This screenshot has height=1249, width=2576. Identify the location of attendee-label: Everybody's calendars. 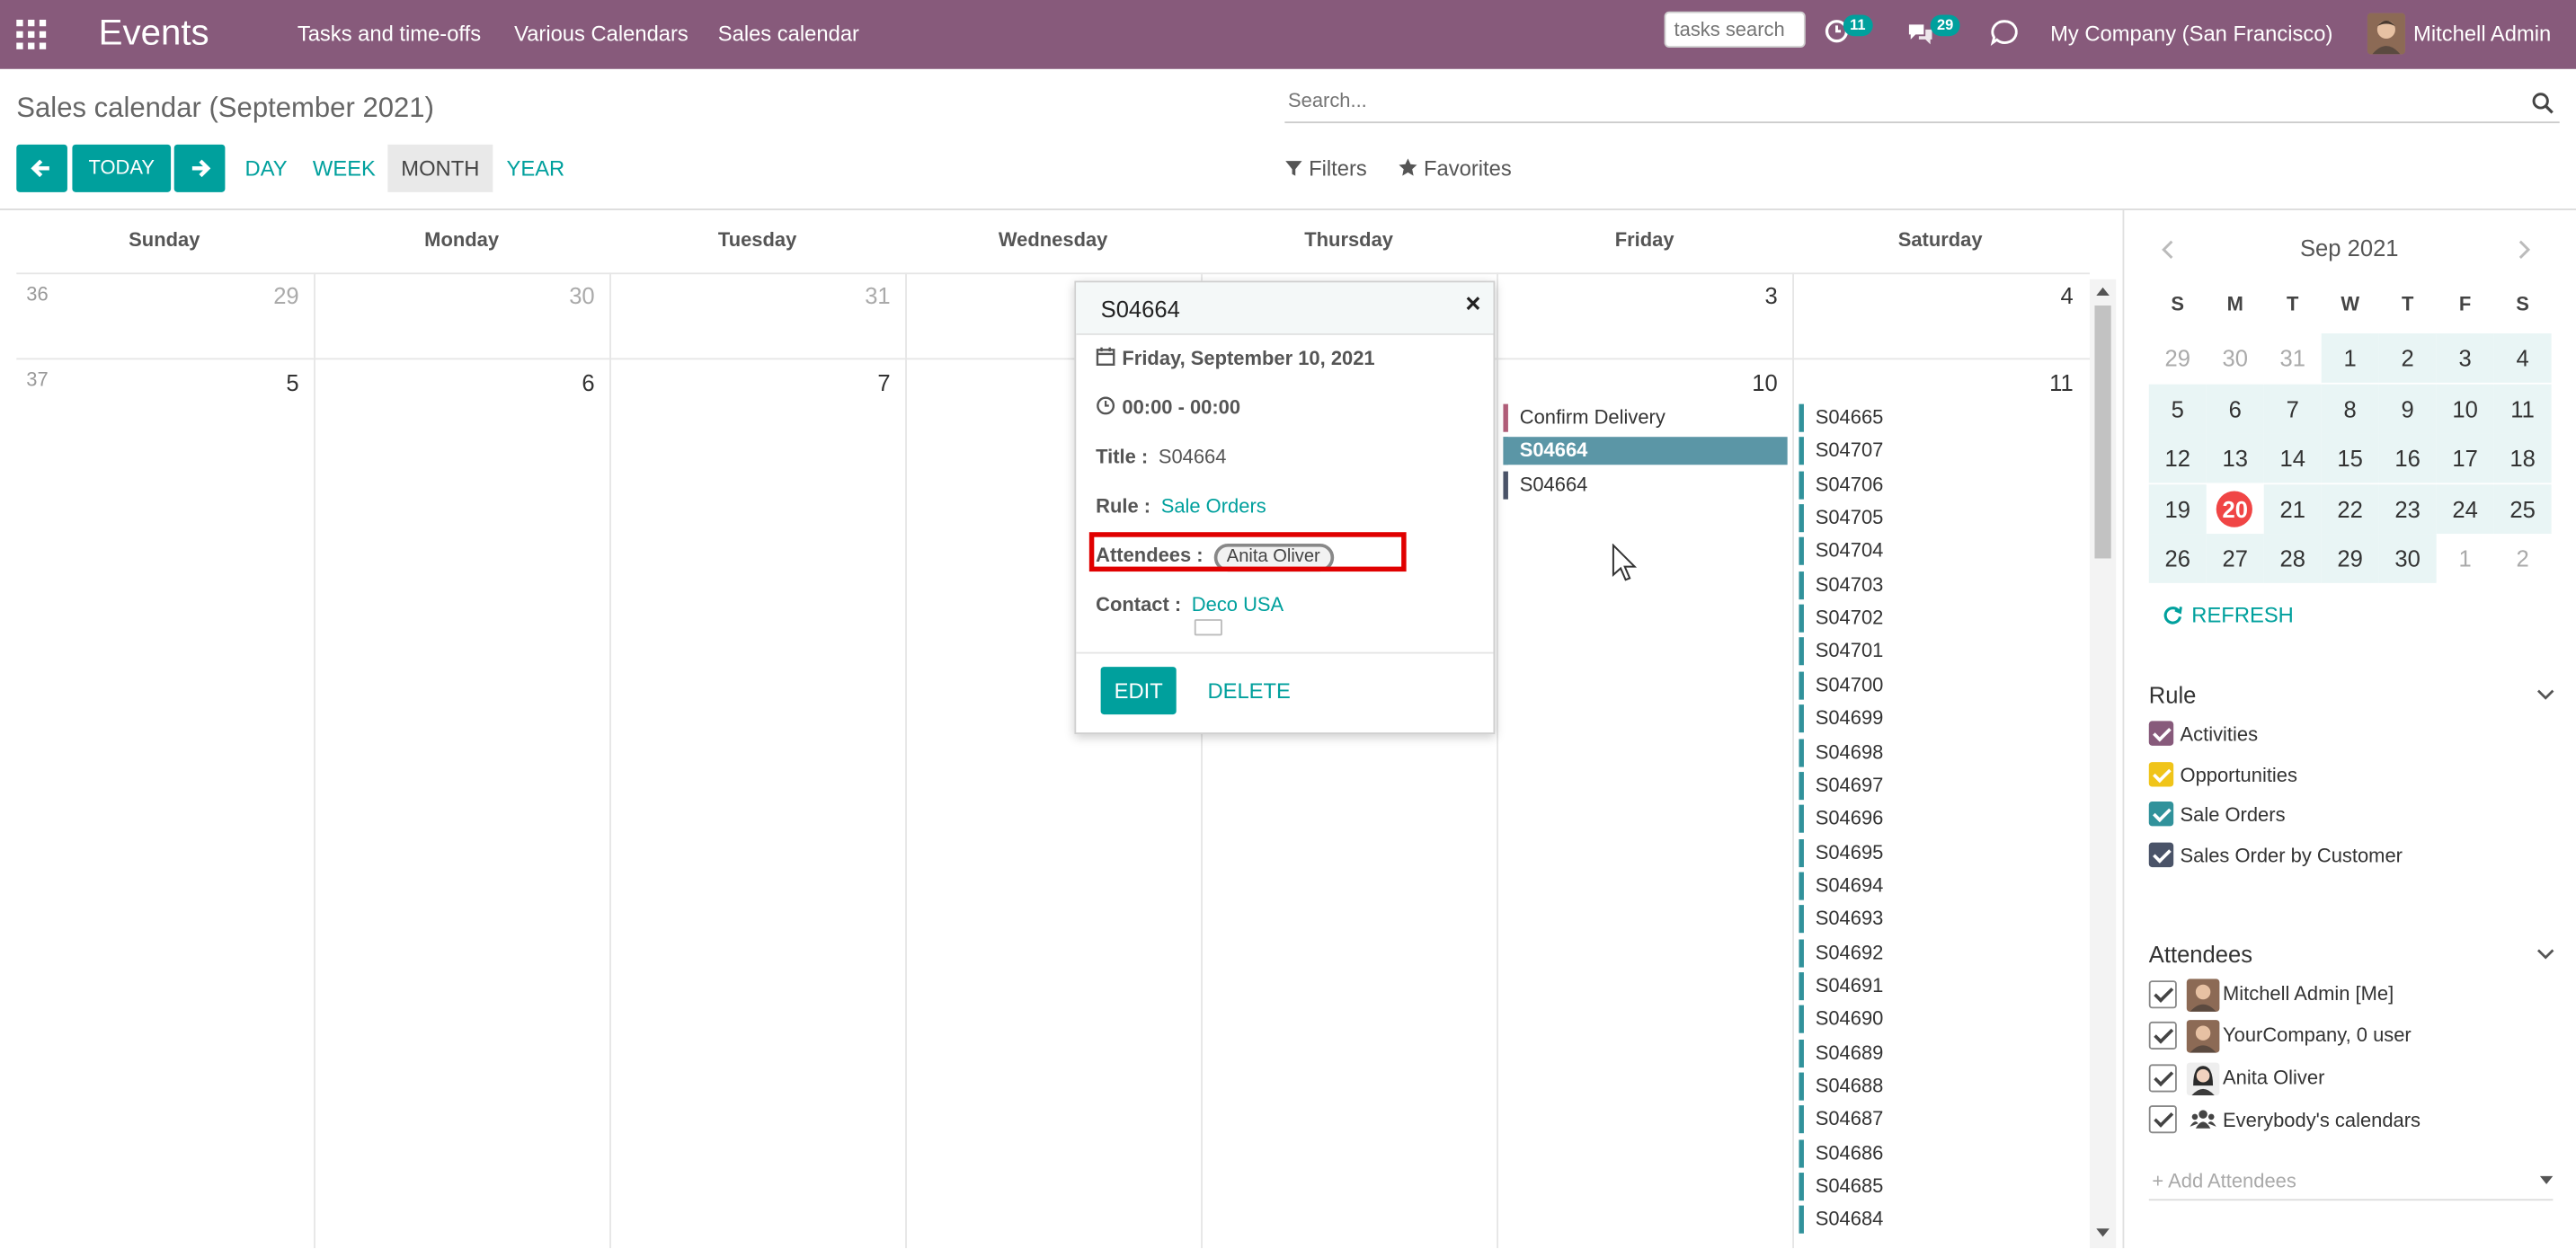
(2322, 1120).